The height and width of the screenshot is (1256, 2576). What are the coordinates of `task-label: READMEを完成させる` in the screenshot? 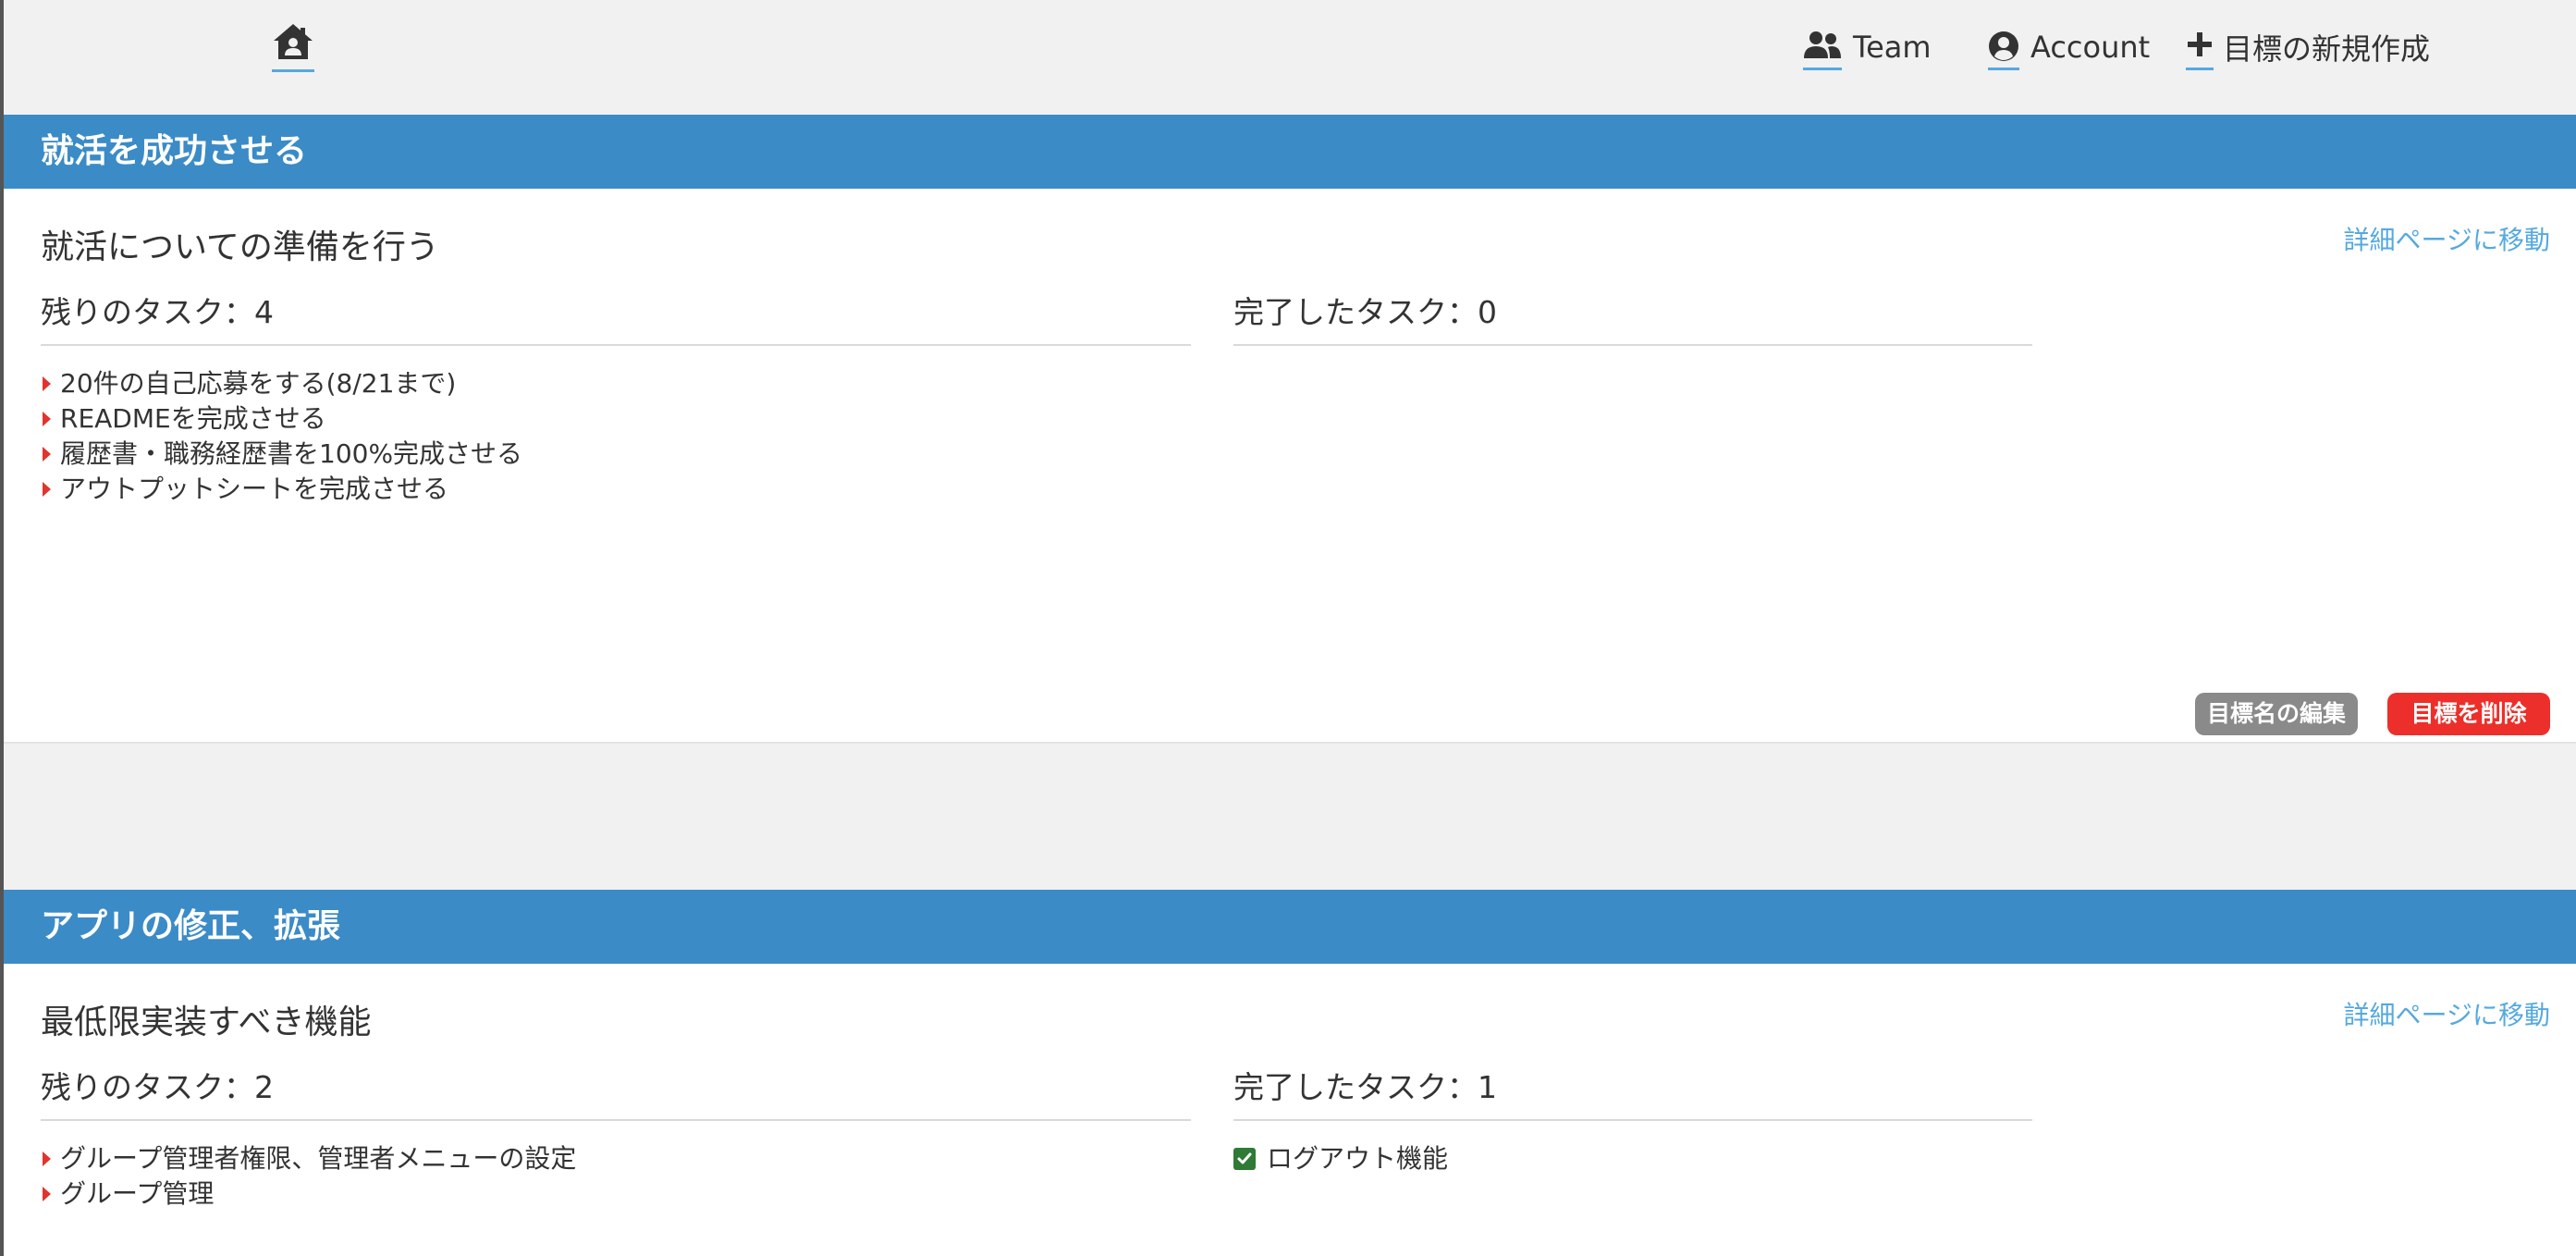 It's located at (193, 418).